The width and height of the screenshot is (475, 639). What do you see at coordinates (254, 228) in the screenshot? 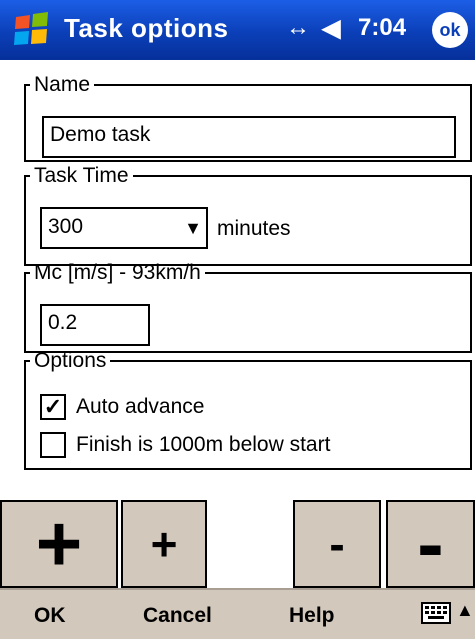
I see `task-time-unit: minutes` at bounding box center [254, 228].